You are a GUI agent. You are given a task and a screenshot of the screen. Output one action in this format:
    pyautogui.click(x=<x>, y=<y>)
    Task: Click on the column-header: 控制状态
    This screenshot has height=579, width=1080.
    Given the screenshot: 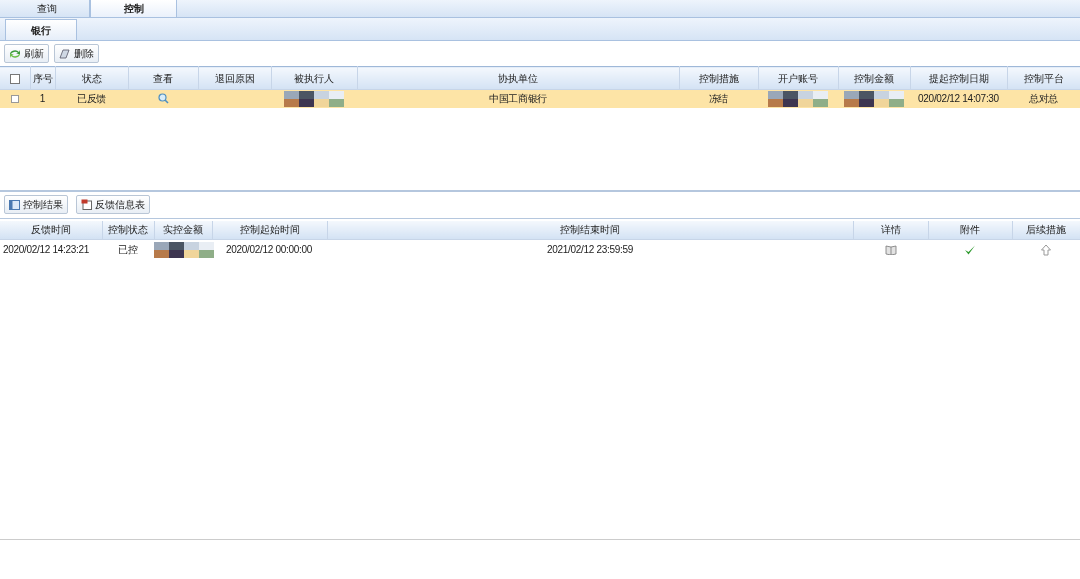 What is the action you would take?
    pyautogui.click(x=128, y=230)
    